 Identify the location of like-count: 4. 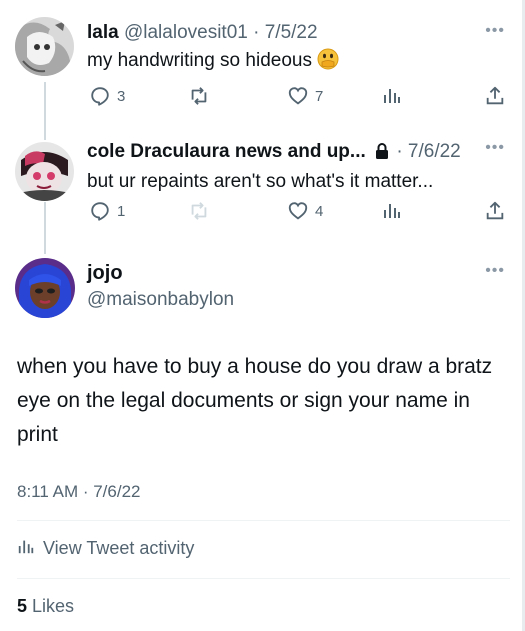
(319, 211).